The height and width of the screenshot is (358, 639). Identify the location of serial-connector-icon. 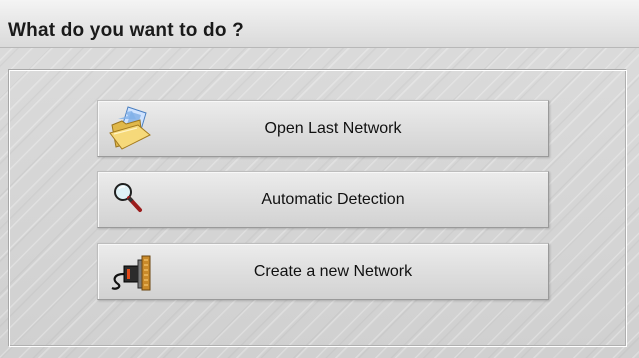
(131, 272).